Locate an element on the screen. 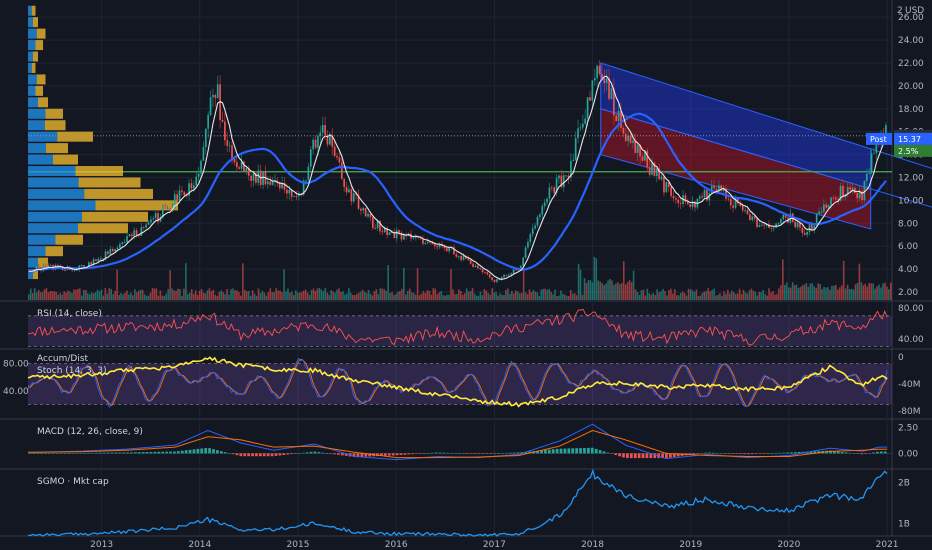  mktcap-line is located at coordinates (457, 502).